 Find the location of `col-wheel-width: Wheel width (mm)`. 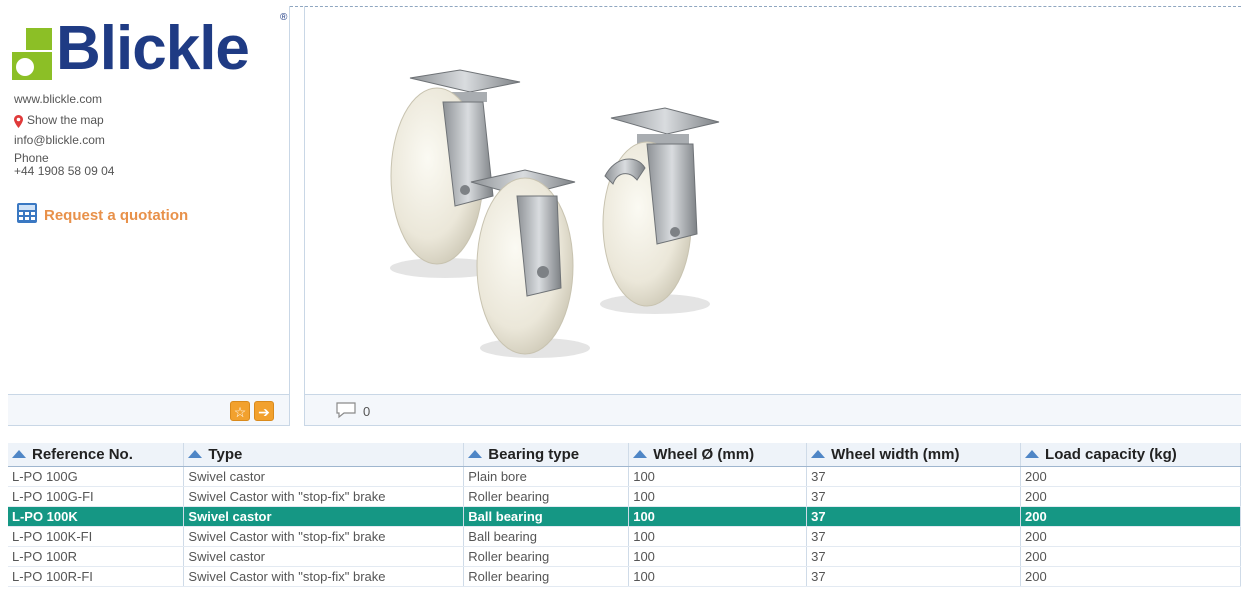

col-wheel-width: Wheel width (mm) is located at coordinates (914, 455).